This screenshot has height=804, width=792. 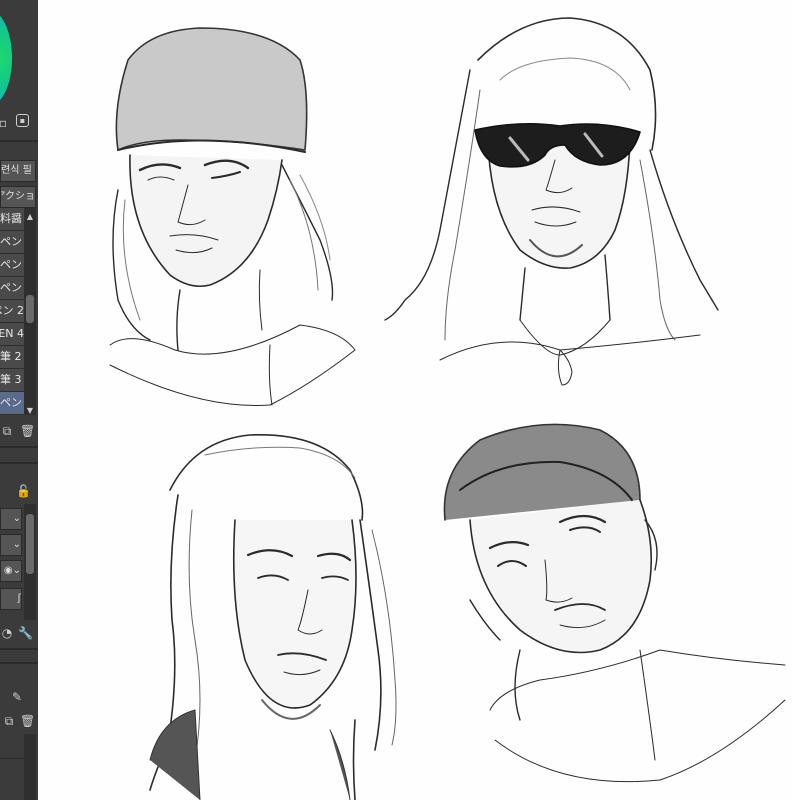 I want to click on layer-icon: ▫, so click(x=5, y=123).